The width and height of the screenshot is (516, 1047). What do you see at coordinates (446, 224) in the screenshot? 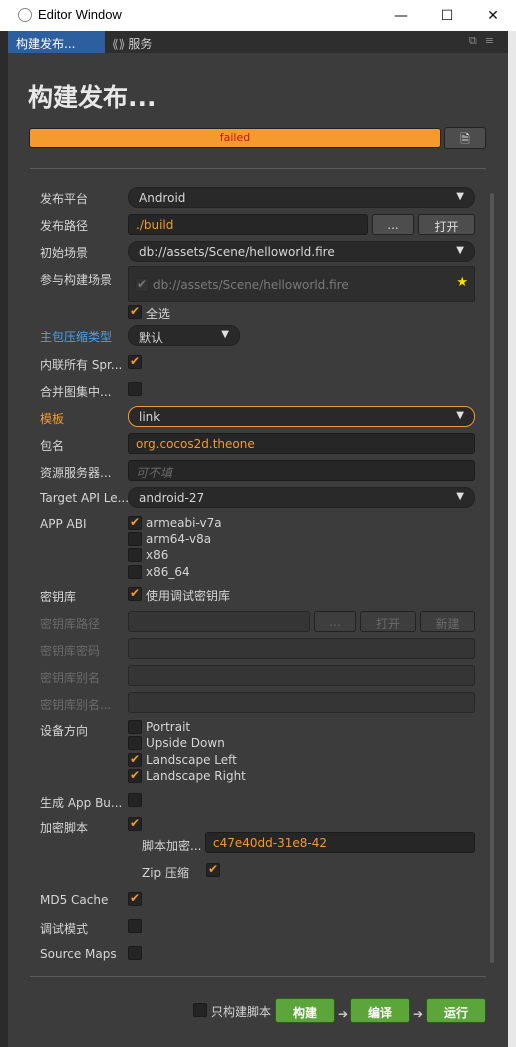
I see `open-path-button: 打开` at bounding box center [446, 224].